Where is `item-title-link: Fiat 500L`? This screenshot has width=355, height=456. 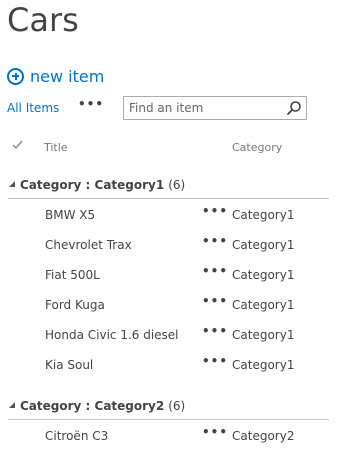 item-title-link: Fiat 500L is located at coordinates (72, 275).